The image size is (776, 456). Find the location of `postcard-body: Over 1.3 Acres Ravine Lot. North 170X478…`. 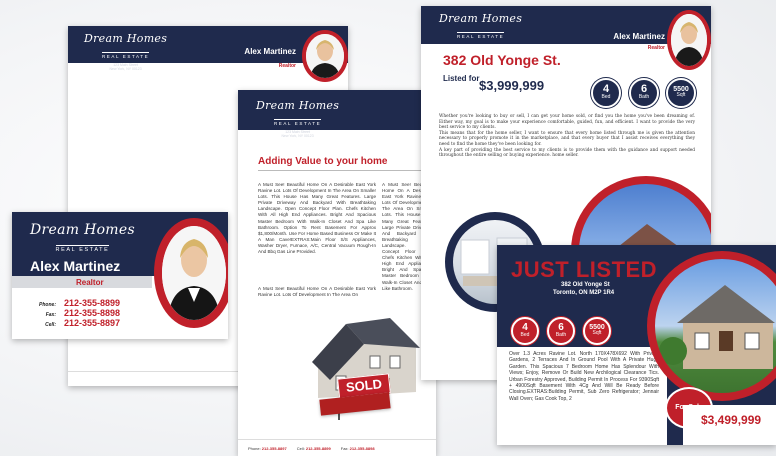

postcard-body: Over 1.3 Acres Ravine Lot. North 170X478… is located at coordinates (584, 376).